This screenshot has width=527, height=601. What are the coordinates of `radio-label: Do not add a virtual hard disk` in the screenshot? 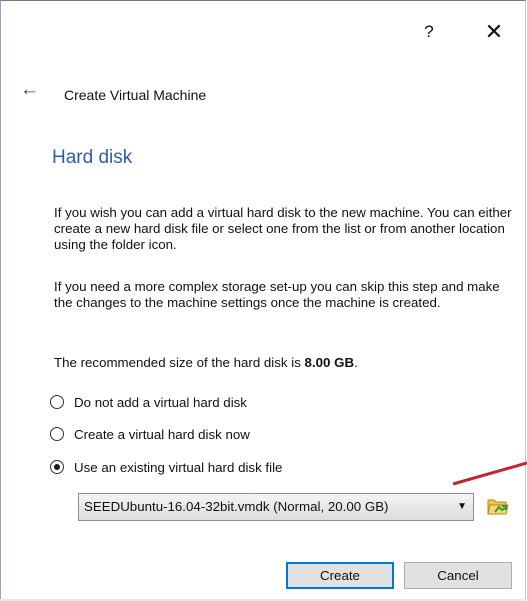 It's located at (160, 402).